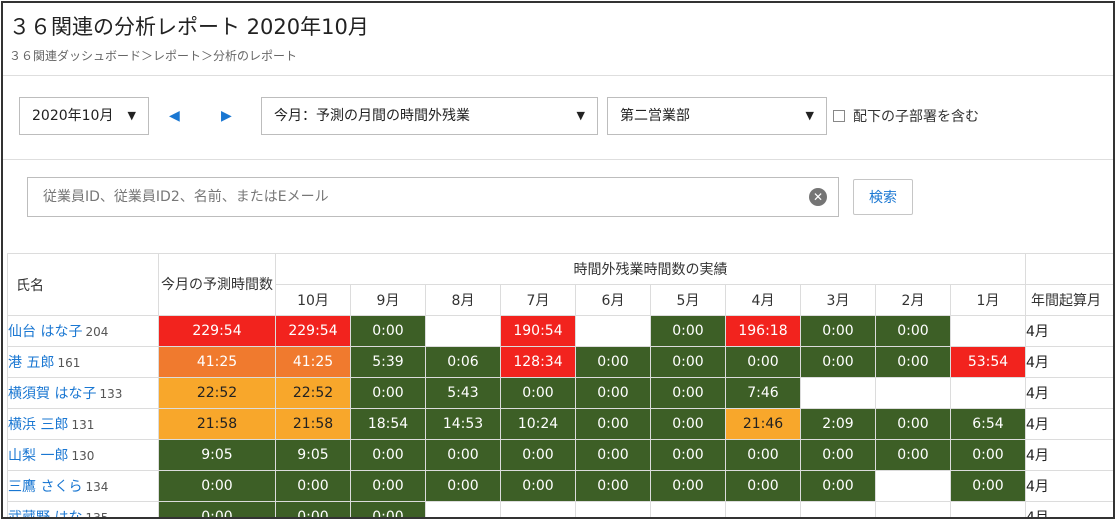 This screenshot has width=1120, height=522. I want to click on employee-cell: 三鷹 さくら 134, so click(83, 486).